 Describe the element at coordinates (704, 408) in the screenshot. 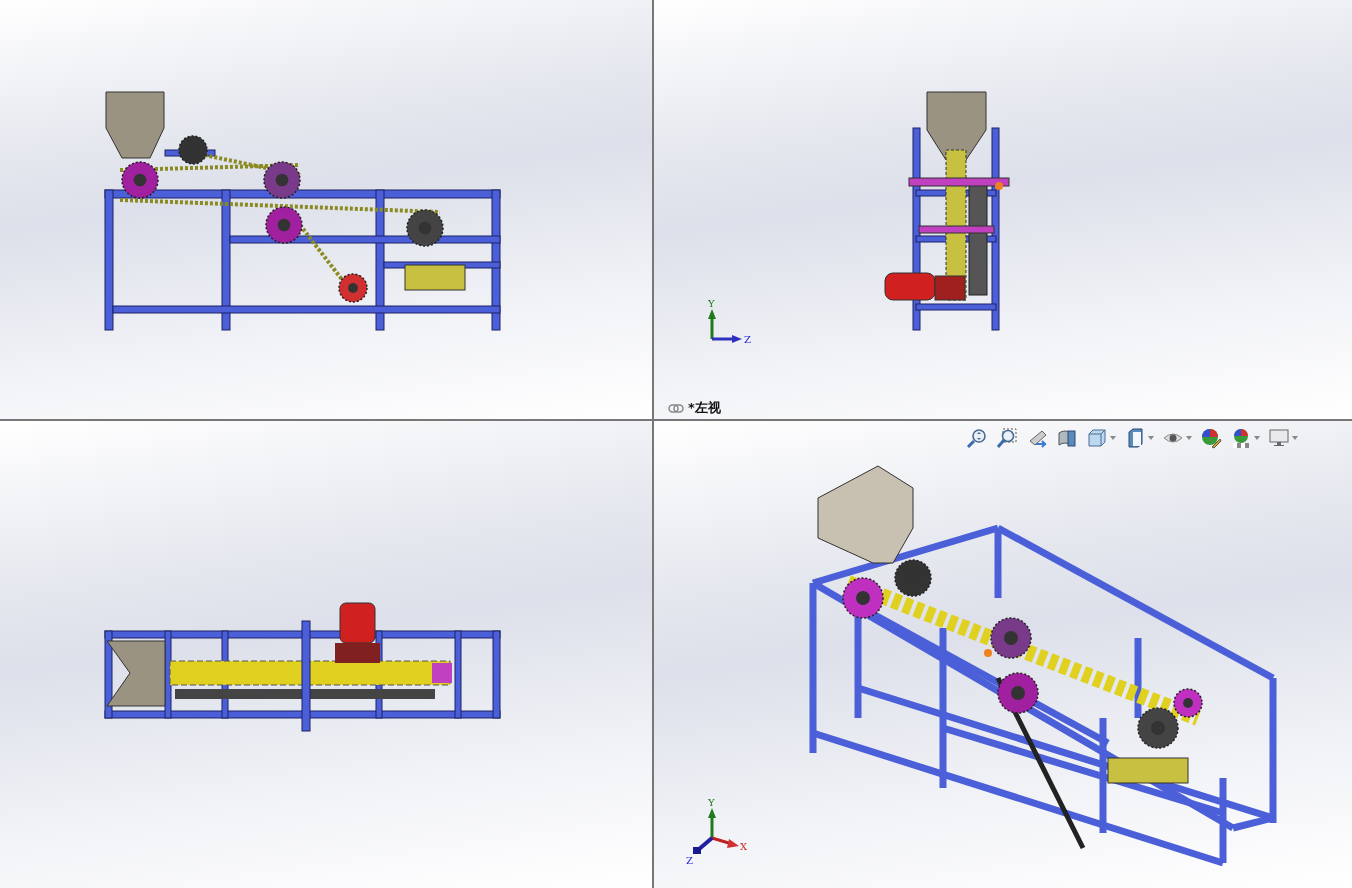

I see `view-name: *左视` at that location.